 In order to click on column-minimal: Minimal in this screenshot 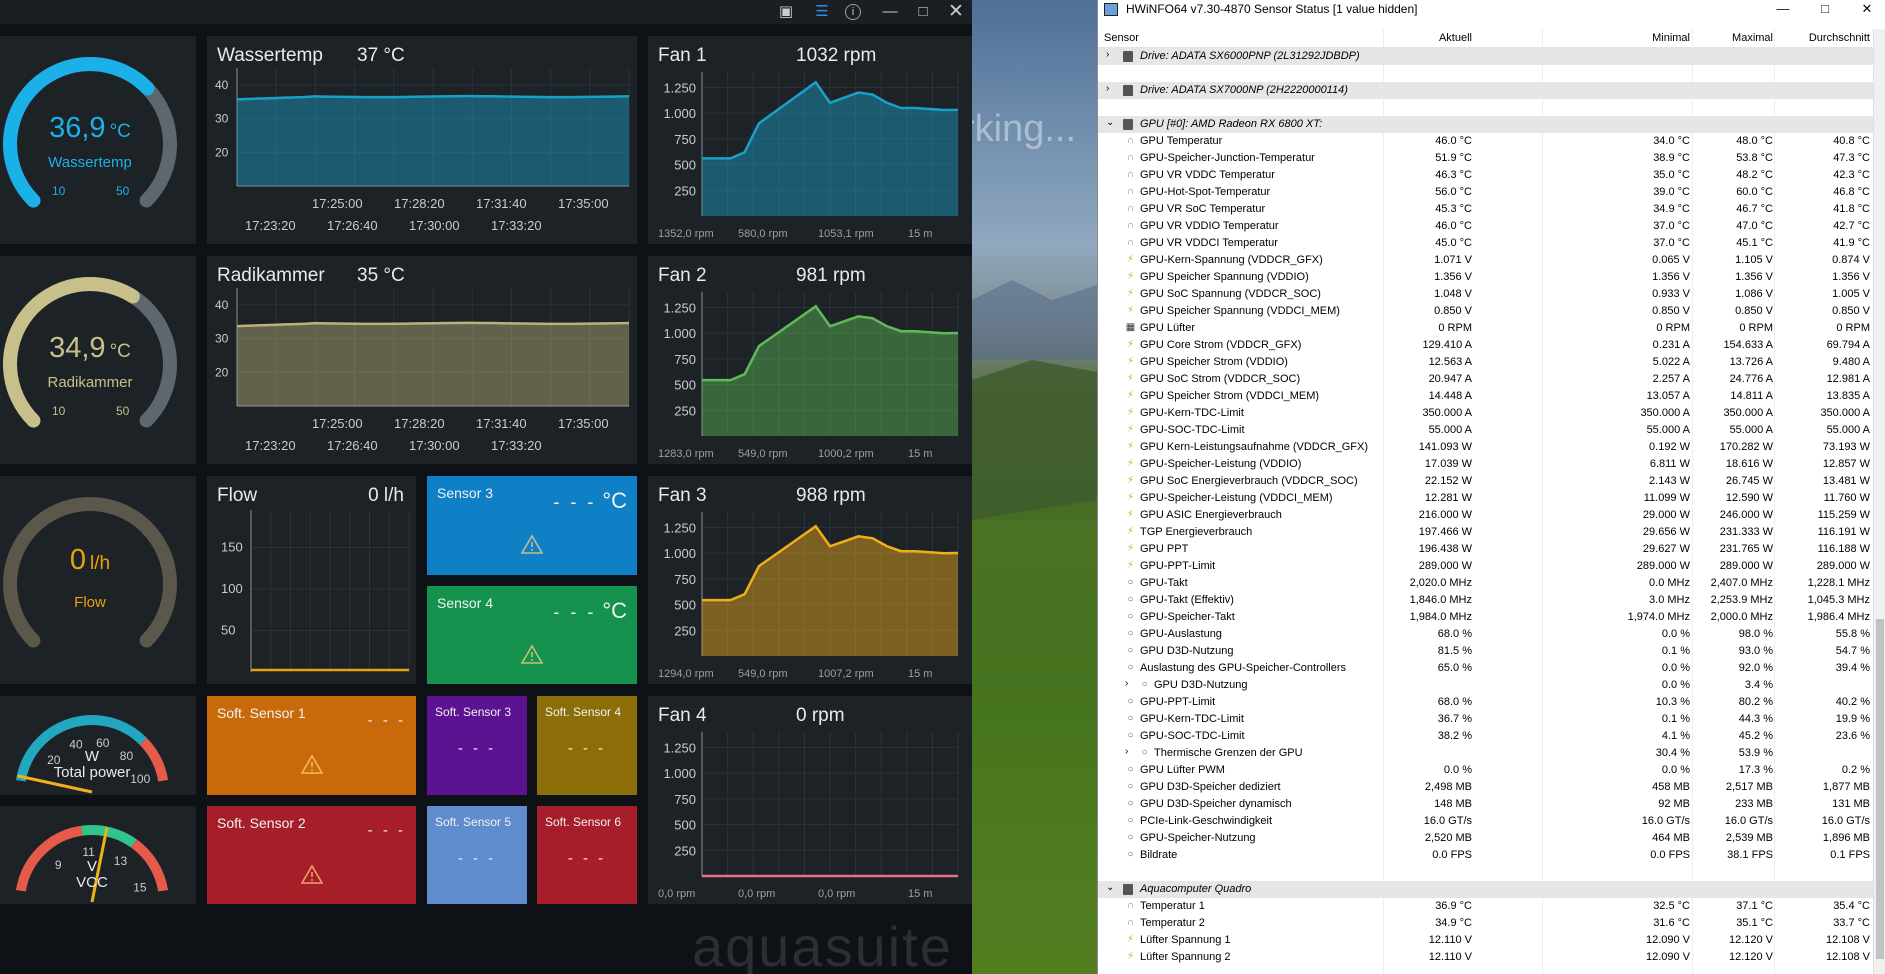, I will do `click(1671, 38)`.